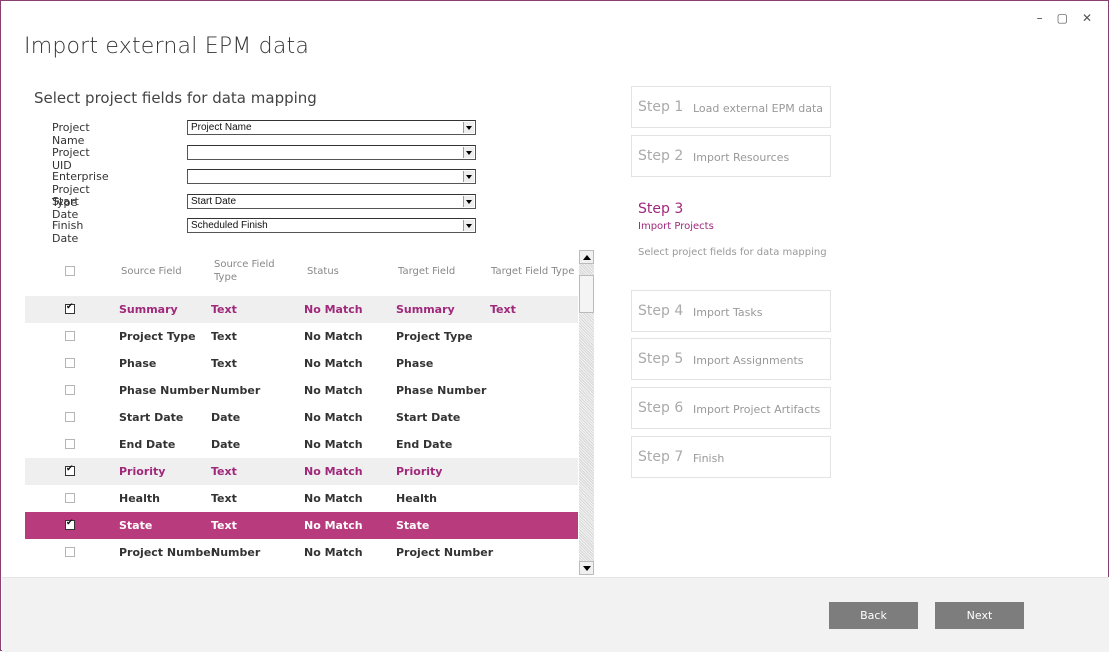  Describe the element at coordinates (428, 417) in the screenshot. I see `cell-target-field: Start Date` at that location.